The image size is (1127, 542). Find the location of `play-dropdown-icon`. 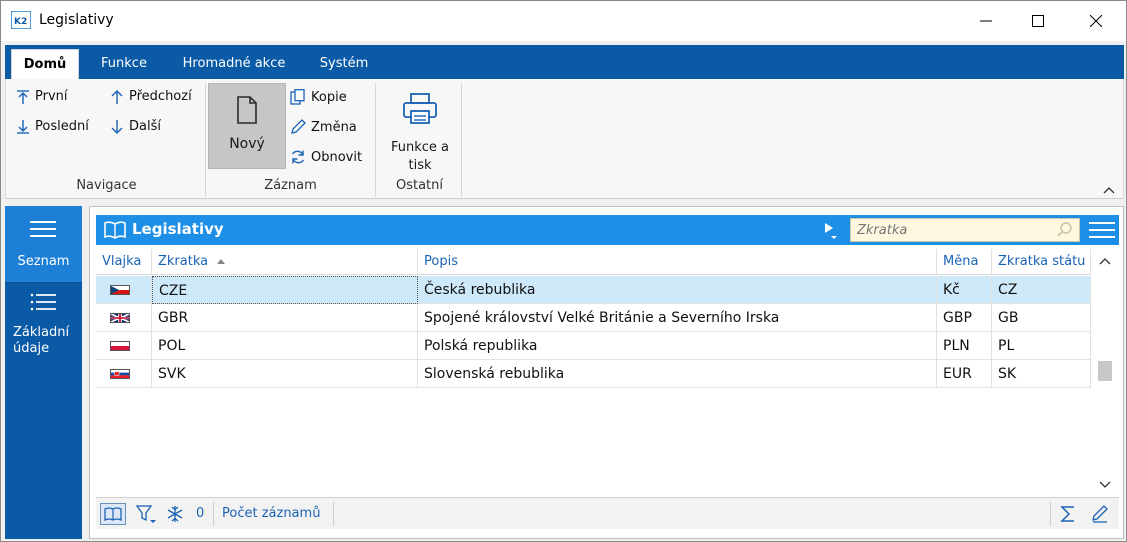

play-dropdown-icon is located at coordinates (831, 231).